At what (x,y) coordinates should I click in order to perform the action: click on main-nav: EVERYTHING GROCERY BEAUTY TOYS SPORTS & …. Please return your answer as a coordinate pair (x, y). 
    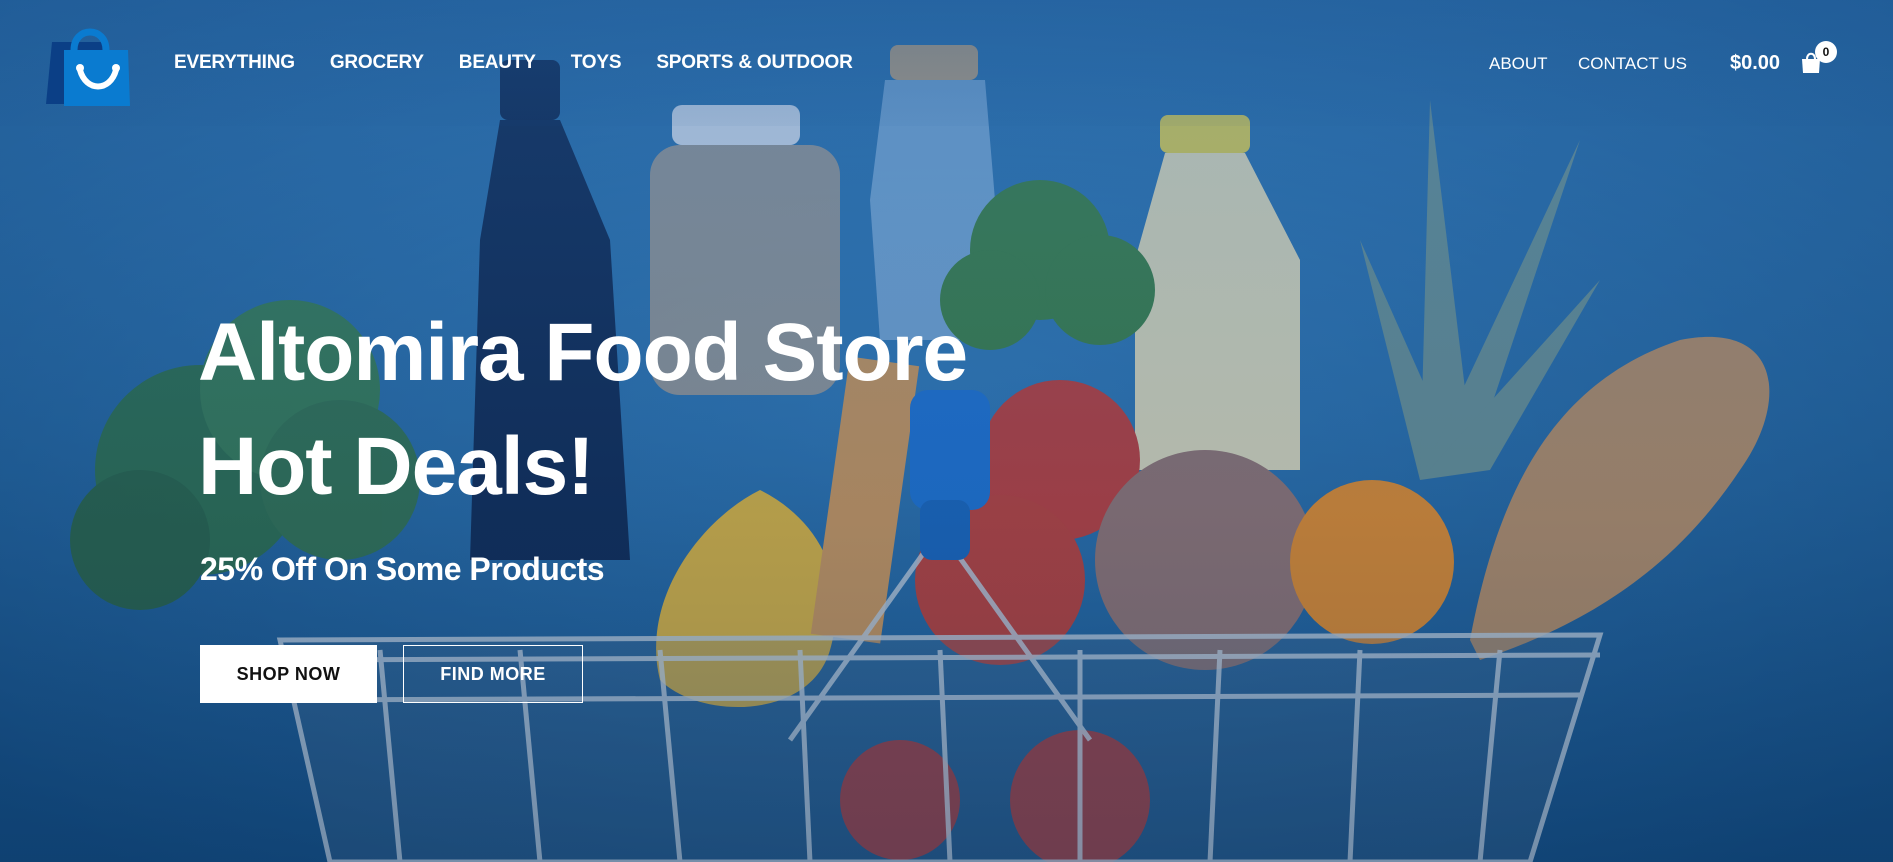
    Looking at the image, I should click on (531, 63).